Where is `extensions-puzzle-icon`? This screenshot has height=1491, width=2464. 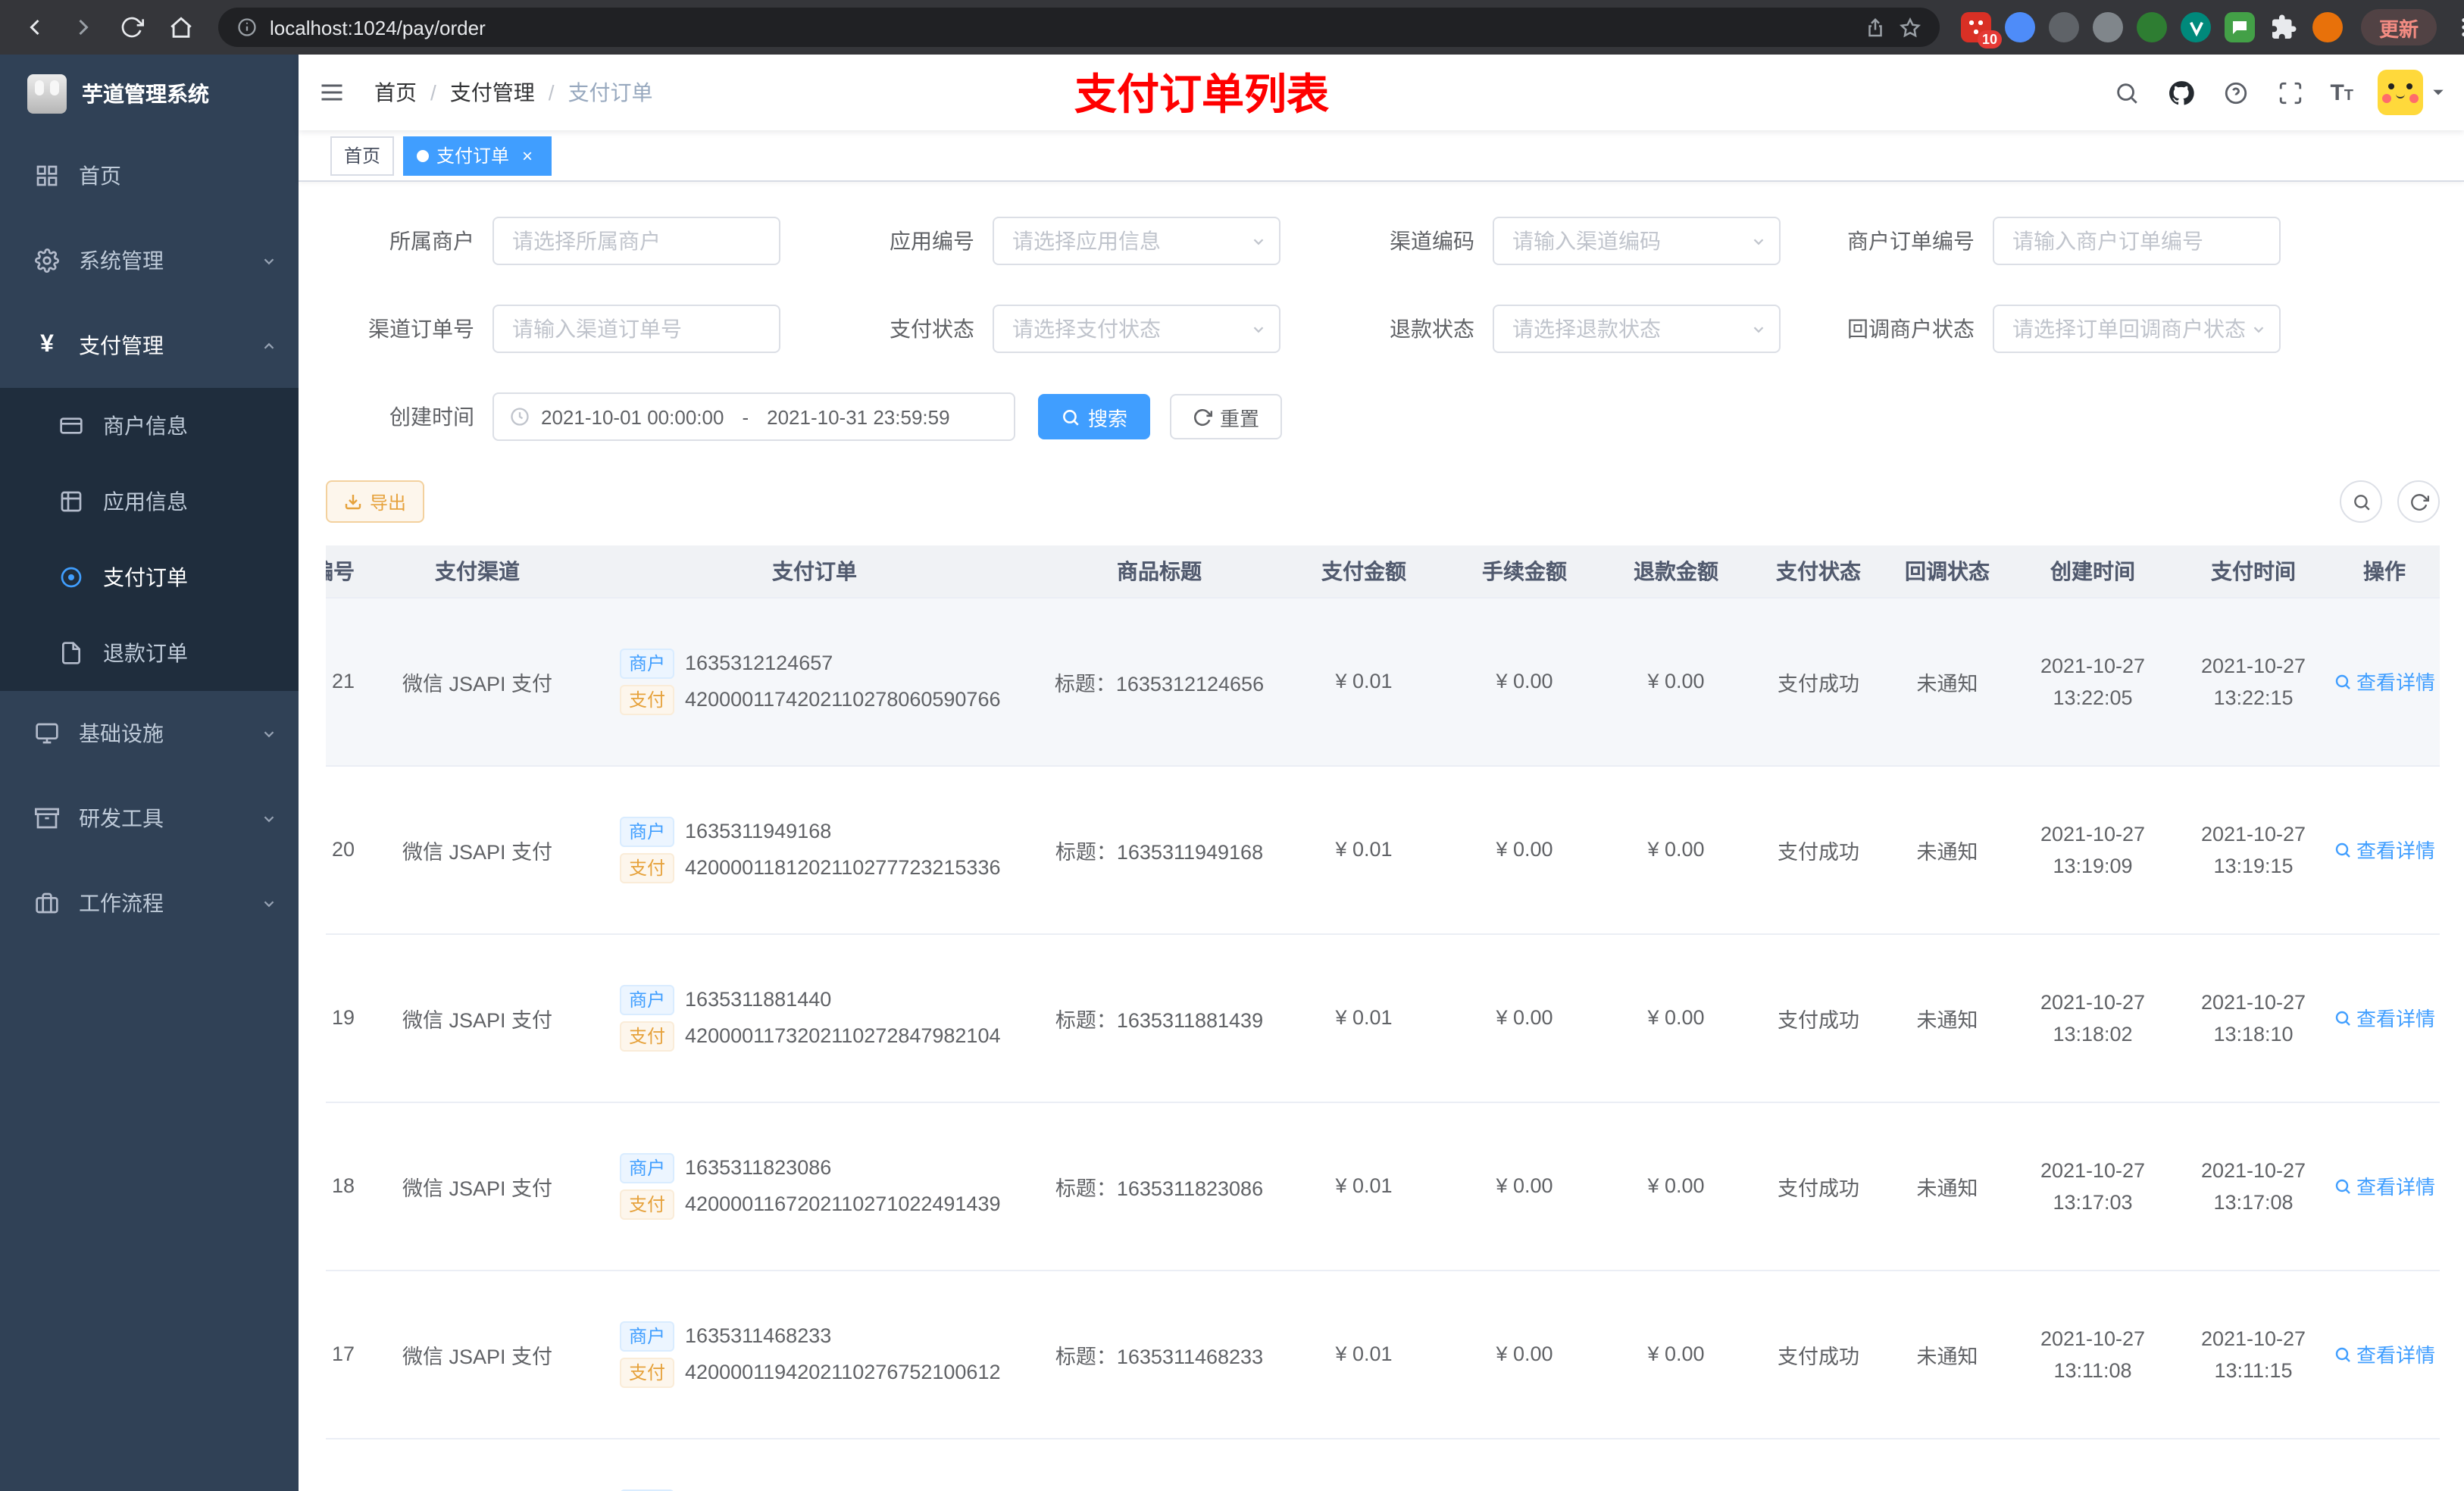 extensions-puzzle-icon is located at coordinates (2284, 27).